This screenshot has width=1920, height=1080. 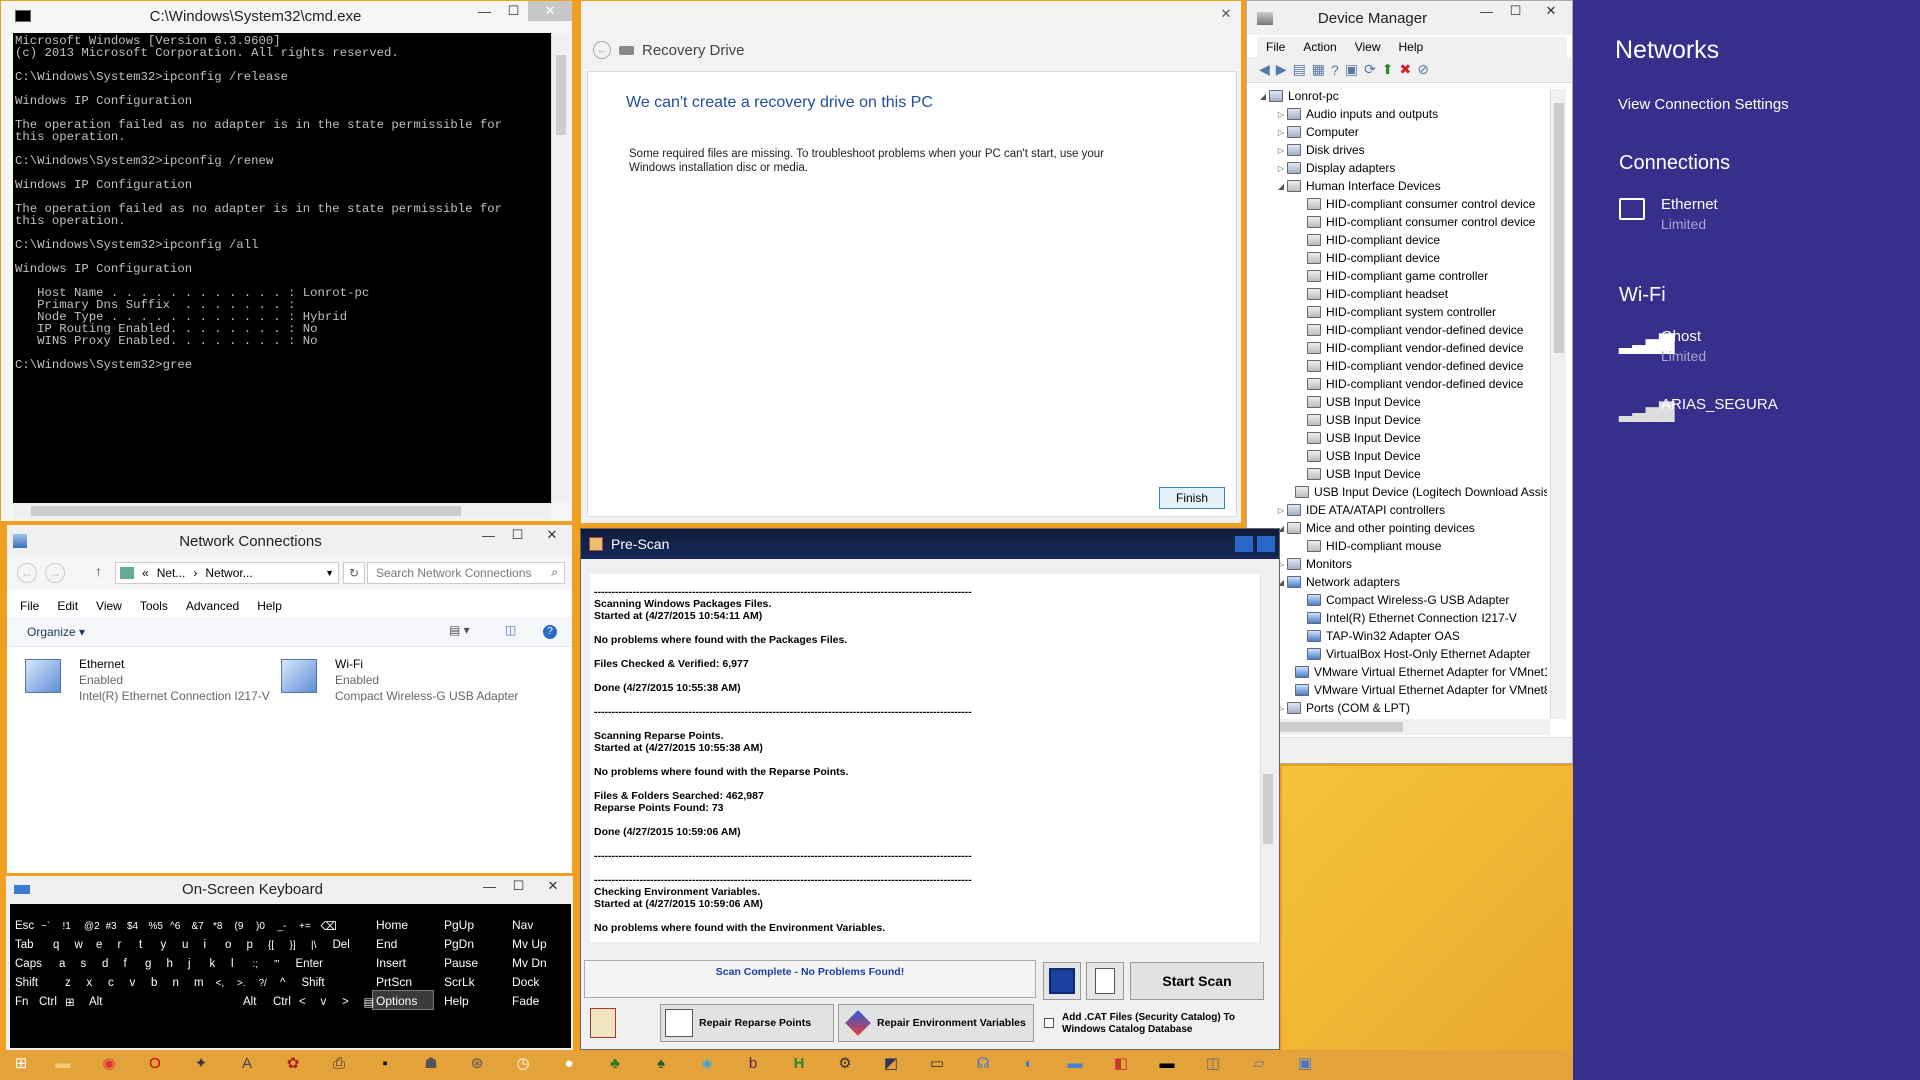 I want to click on nav-key: Mv Up, so click(x=529, y=944).